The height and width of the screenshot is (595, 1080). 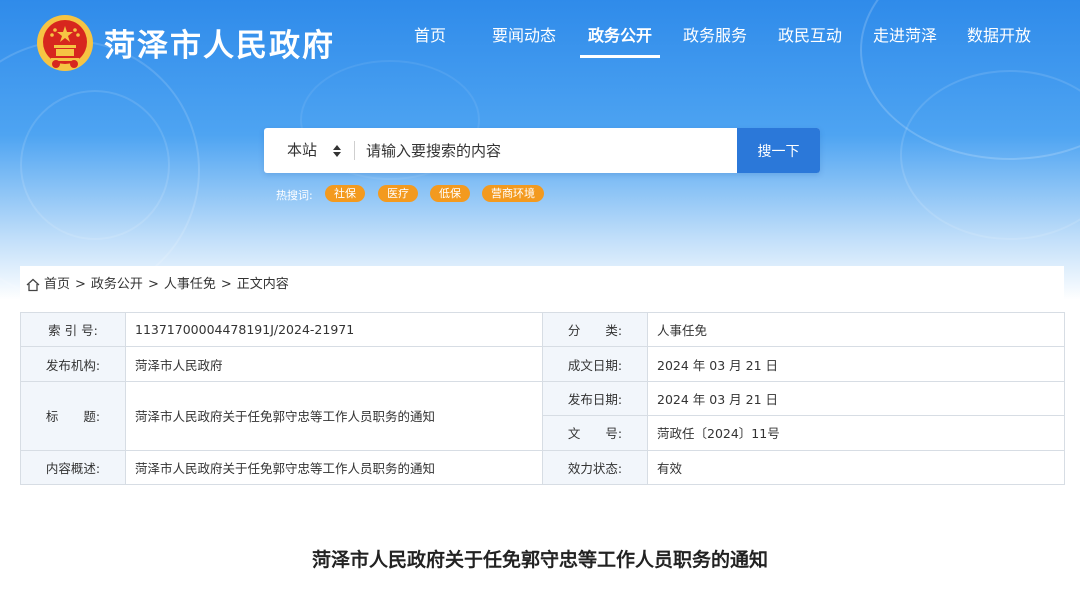 What do you see at coordinates (595, 467) in the screenshot?
I see `status-label: 效力状态:` at bounding box center [595, 467].